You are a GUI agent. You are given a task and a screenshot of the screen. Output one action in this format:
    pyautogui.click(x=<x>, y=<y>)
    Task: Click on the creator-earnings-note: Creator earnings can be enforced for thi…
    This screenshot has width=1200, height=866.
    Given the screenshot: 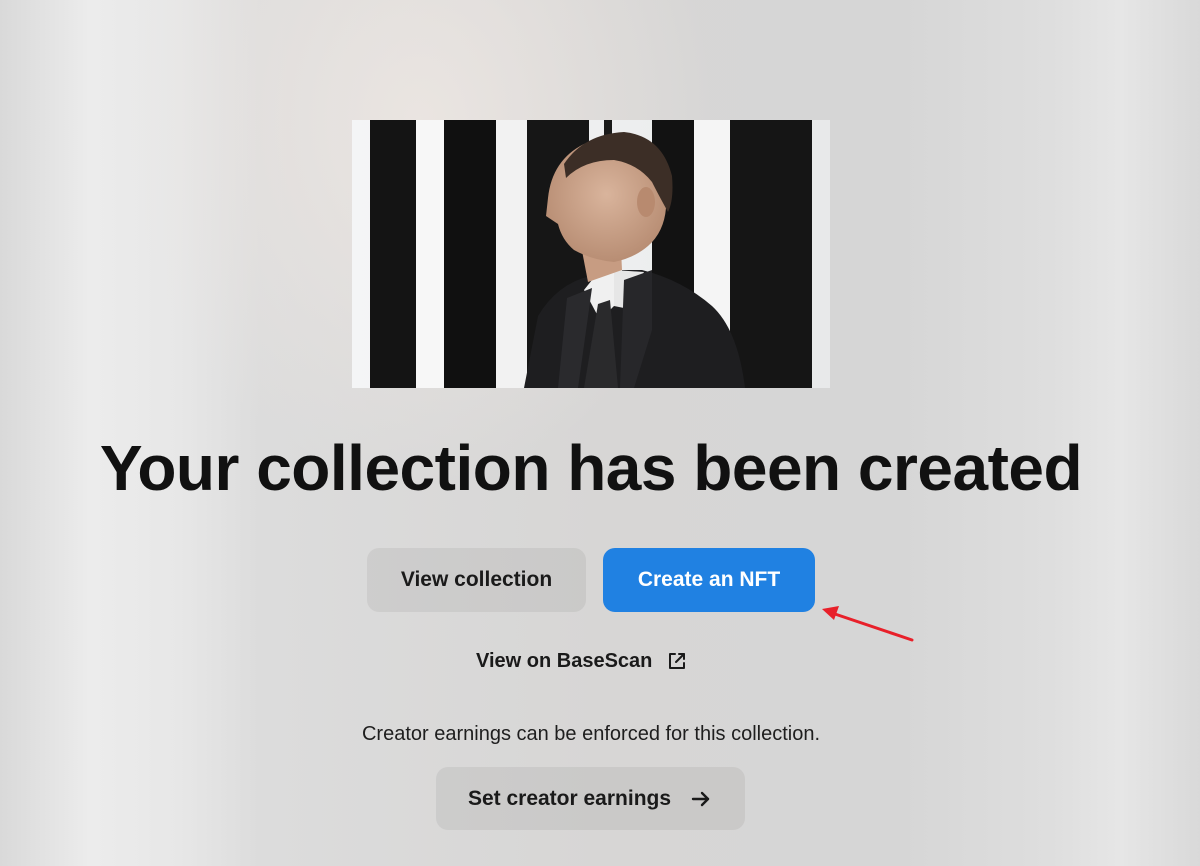 What is the action you would take?
    pyautogui.click(x=591, y=734)
    